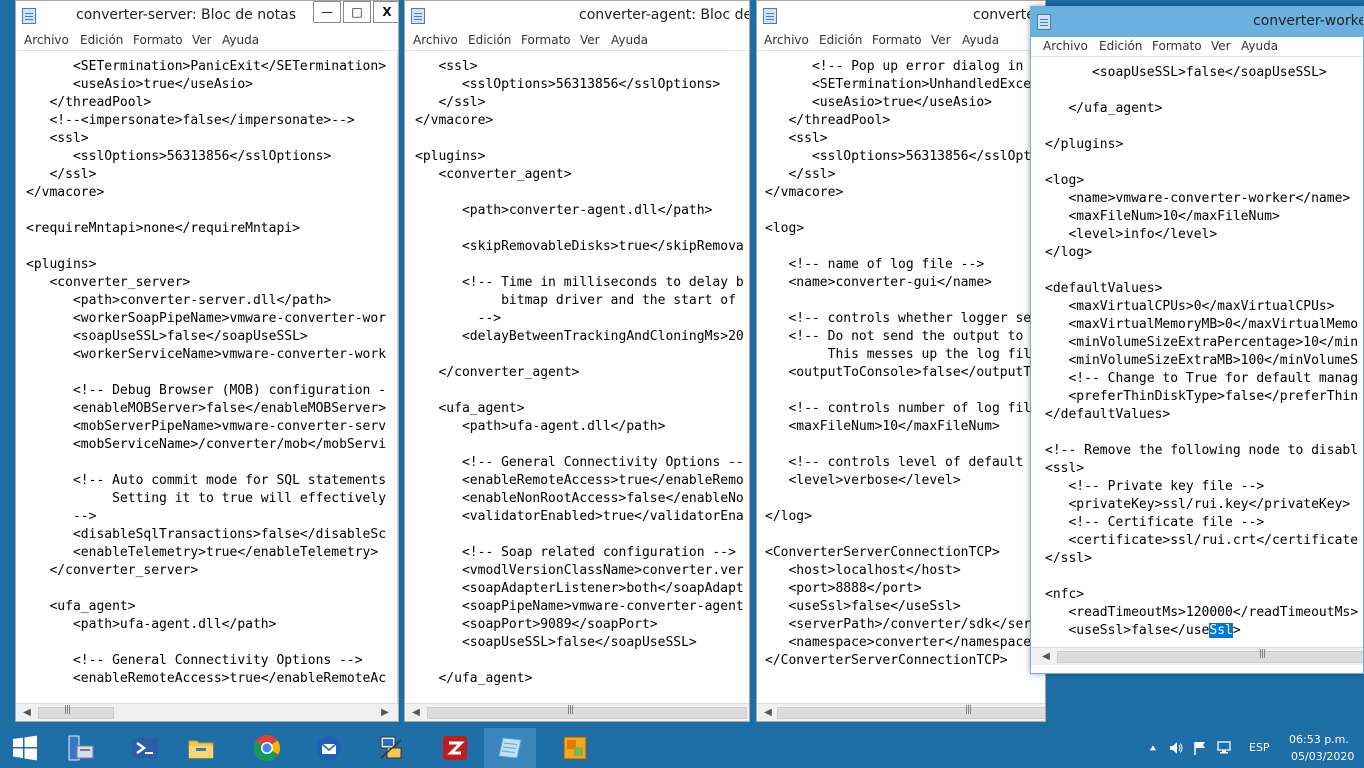 The height and width of the screenshot is (768, 1364). I want to click on clock-date: 05/03/2020, so click(1322, 756).